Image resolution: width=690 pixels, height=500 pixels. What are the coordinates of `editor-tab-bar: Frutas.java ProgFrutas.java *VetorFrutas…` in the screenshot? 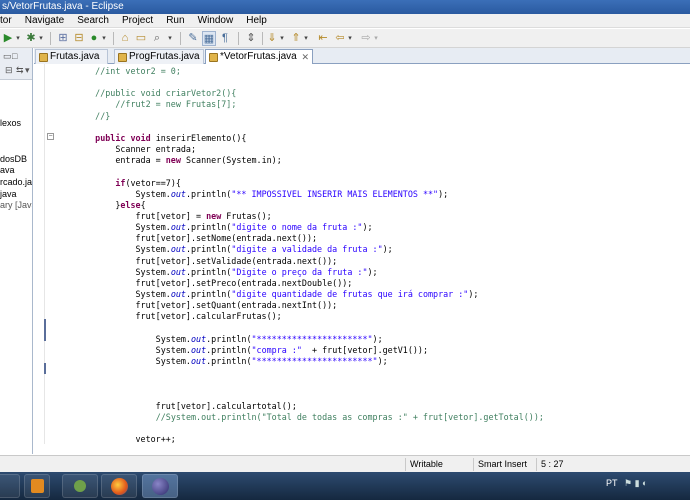 It's located at (362, 56).